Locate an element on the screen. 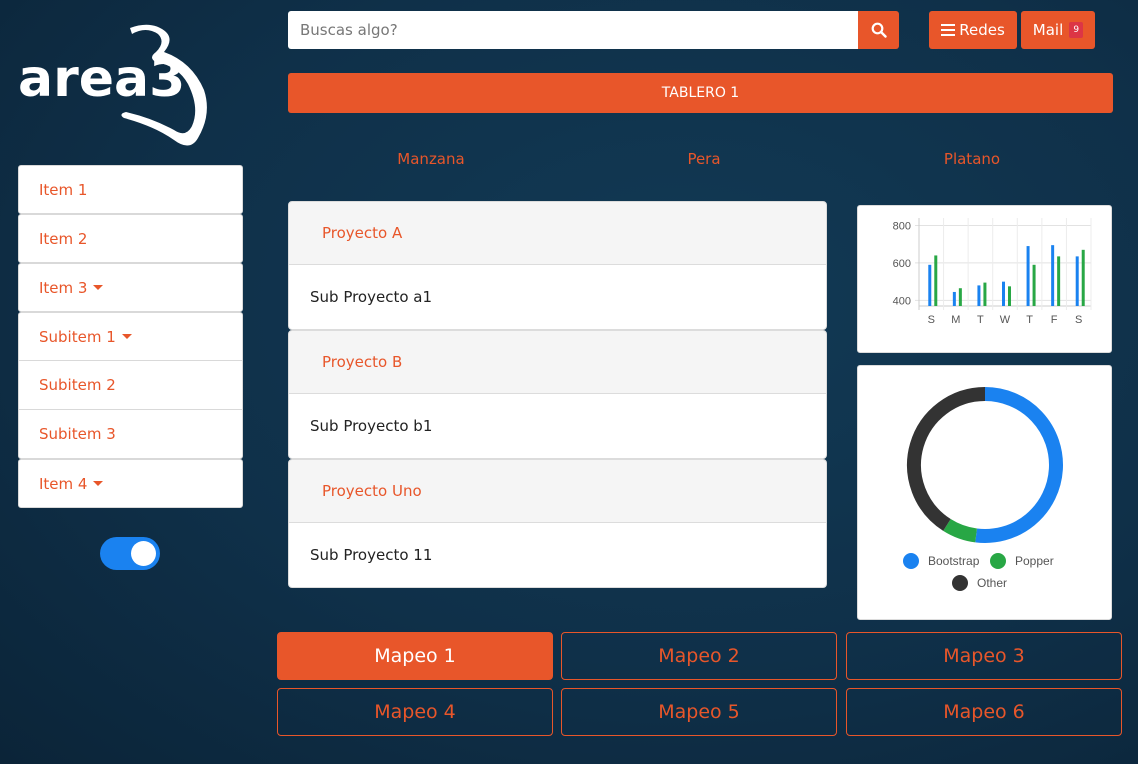 Image resolution: width=1138 pixels, height=764 pixels. accordion-title: Proyecto B is located at coordinates (362, 362).